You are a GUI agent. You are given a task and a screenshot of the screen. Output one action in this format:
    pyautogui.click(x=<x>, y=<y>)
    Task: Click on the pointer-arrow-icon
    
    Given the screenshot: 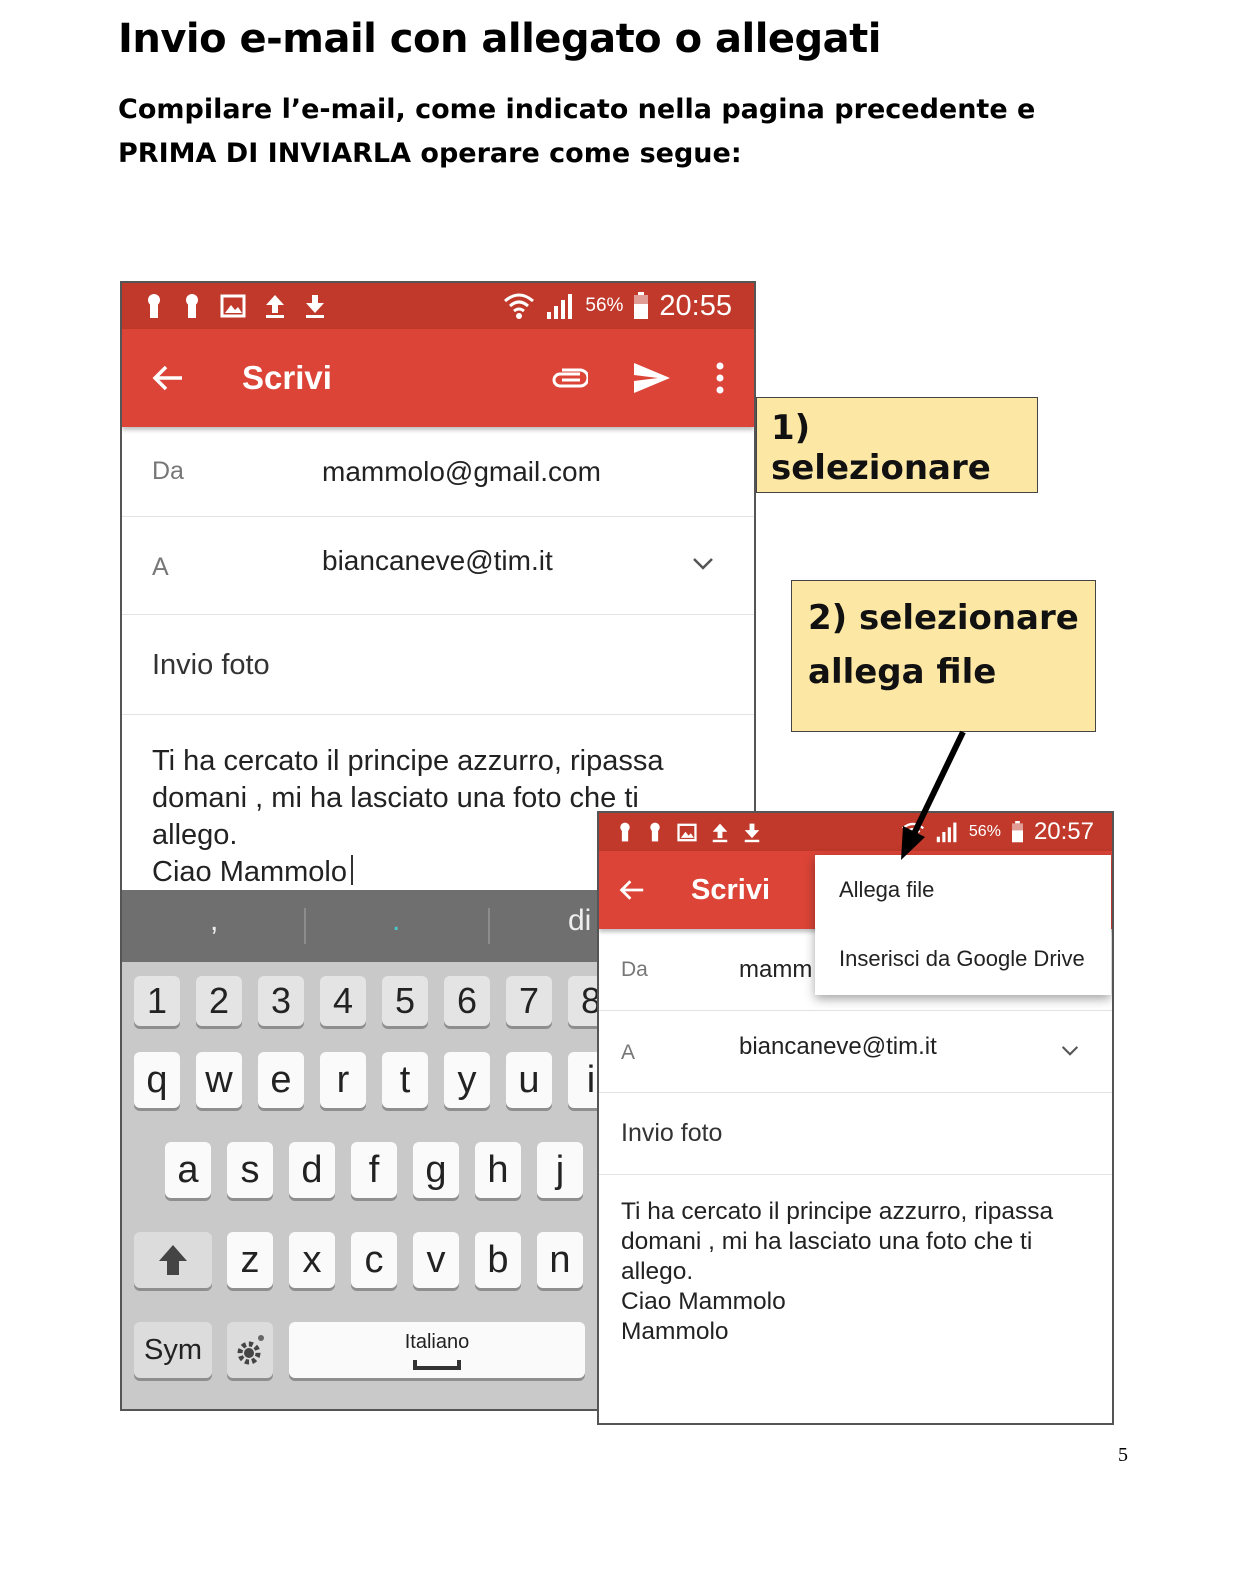 What is the action you would take?
    pyautogui.click(x=933, y=795)
    